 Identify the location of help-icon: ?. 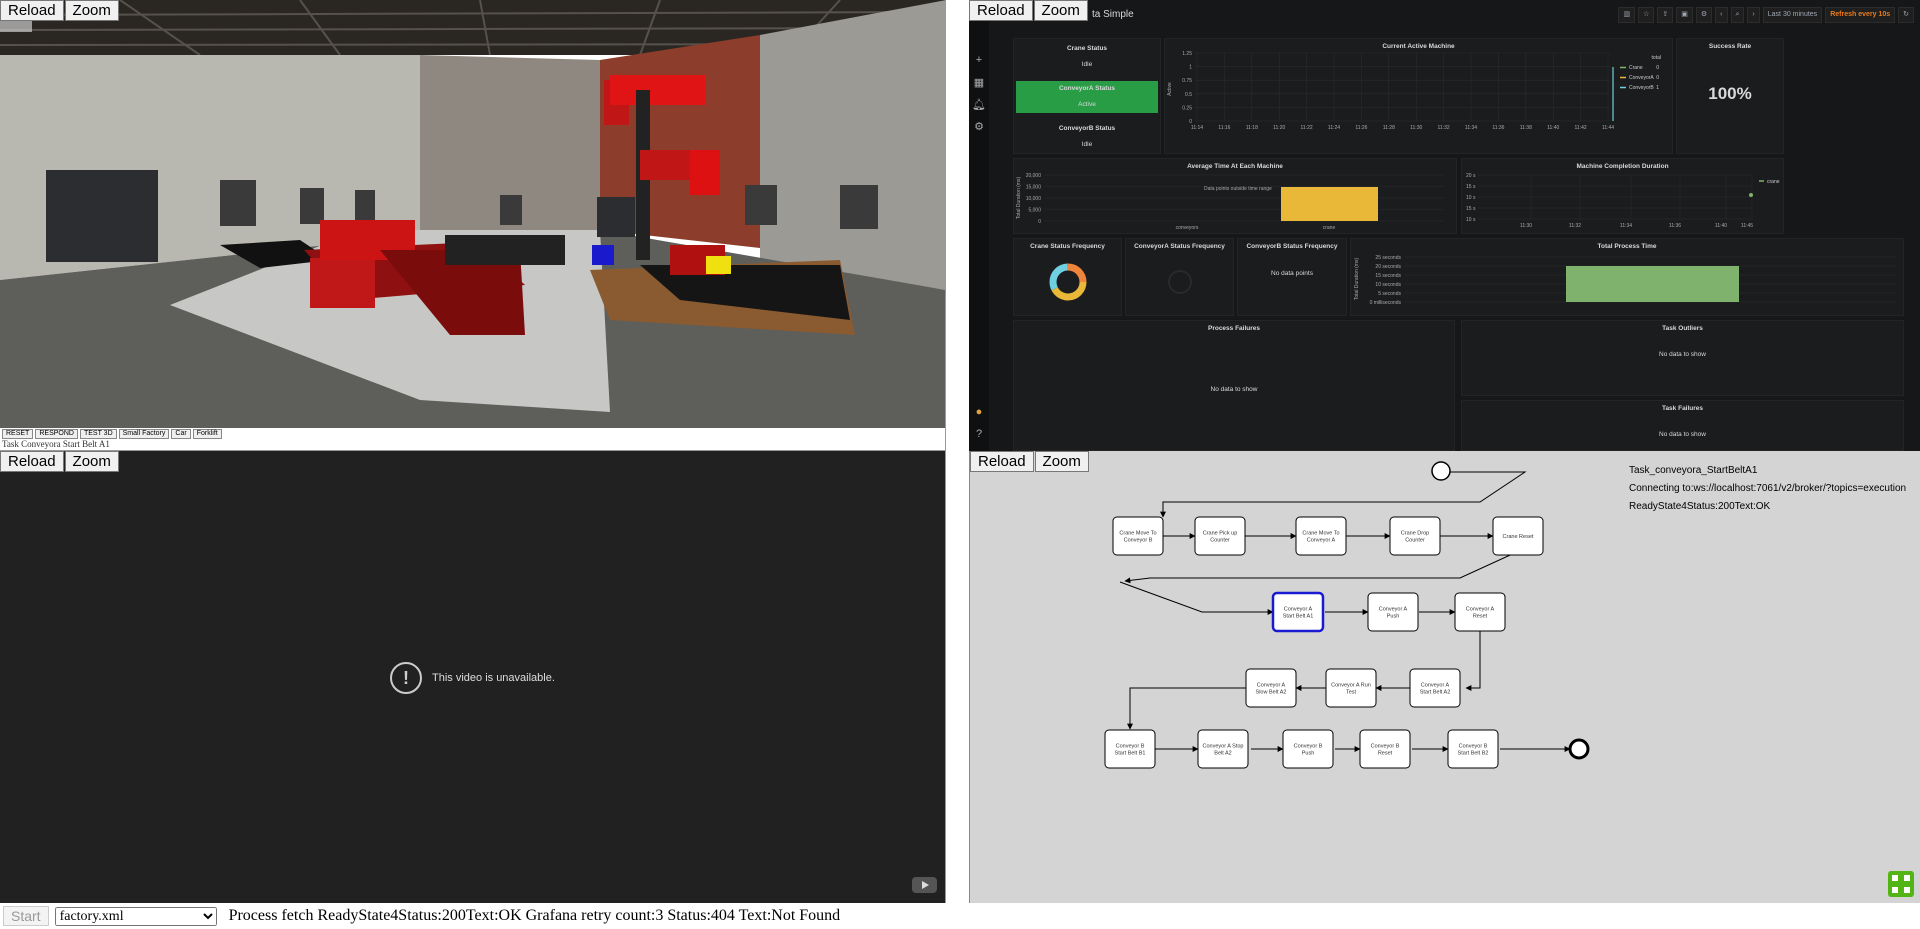
(979, 434).